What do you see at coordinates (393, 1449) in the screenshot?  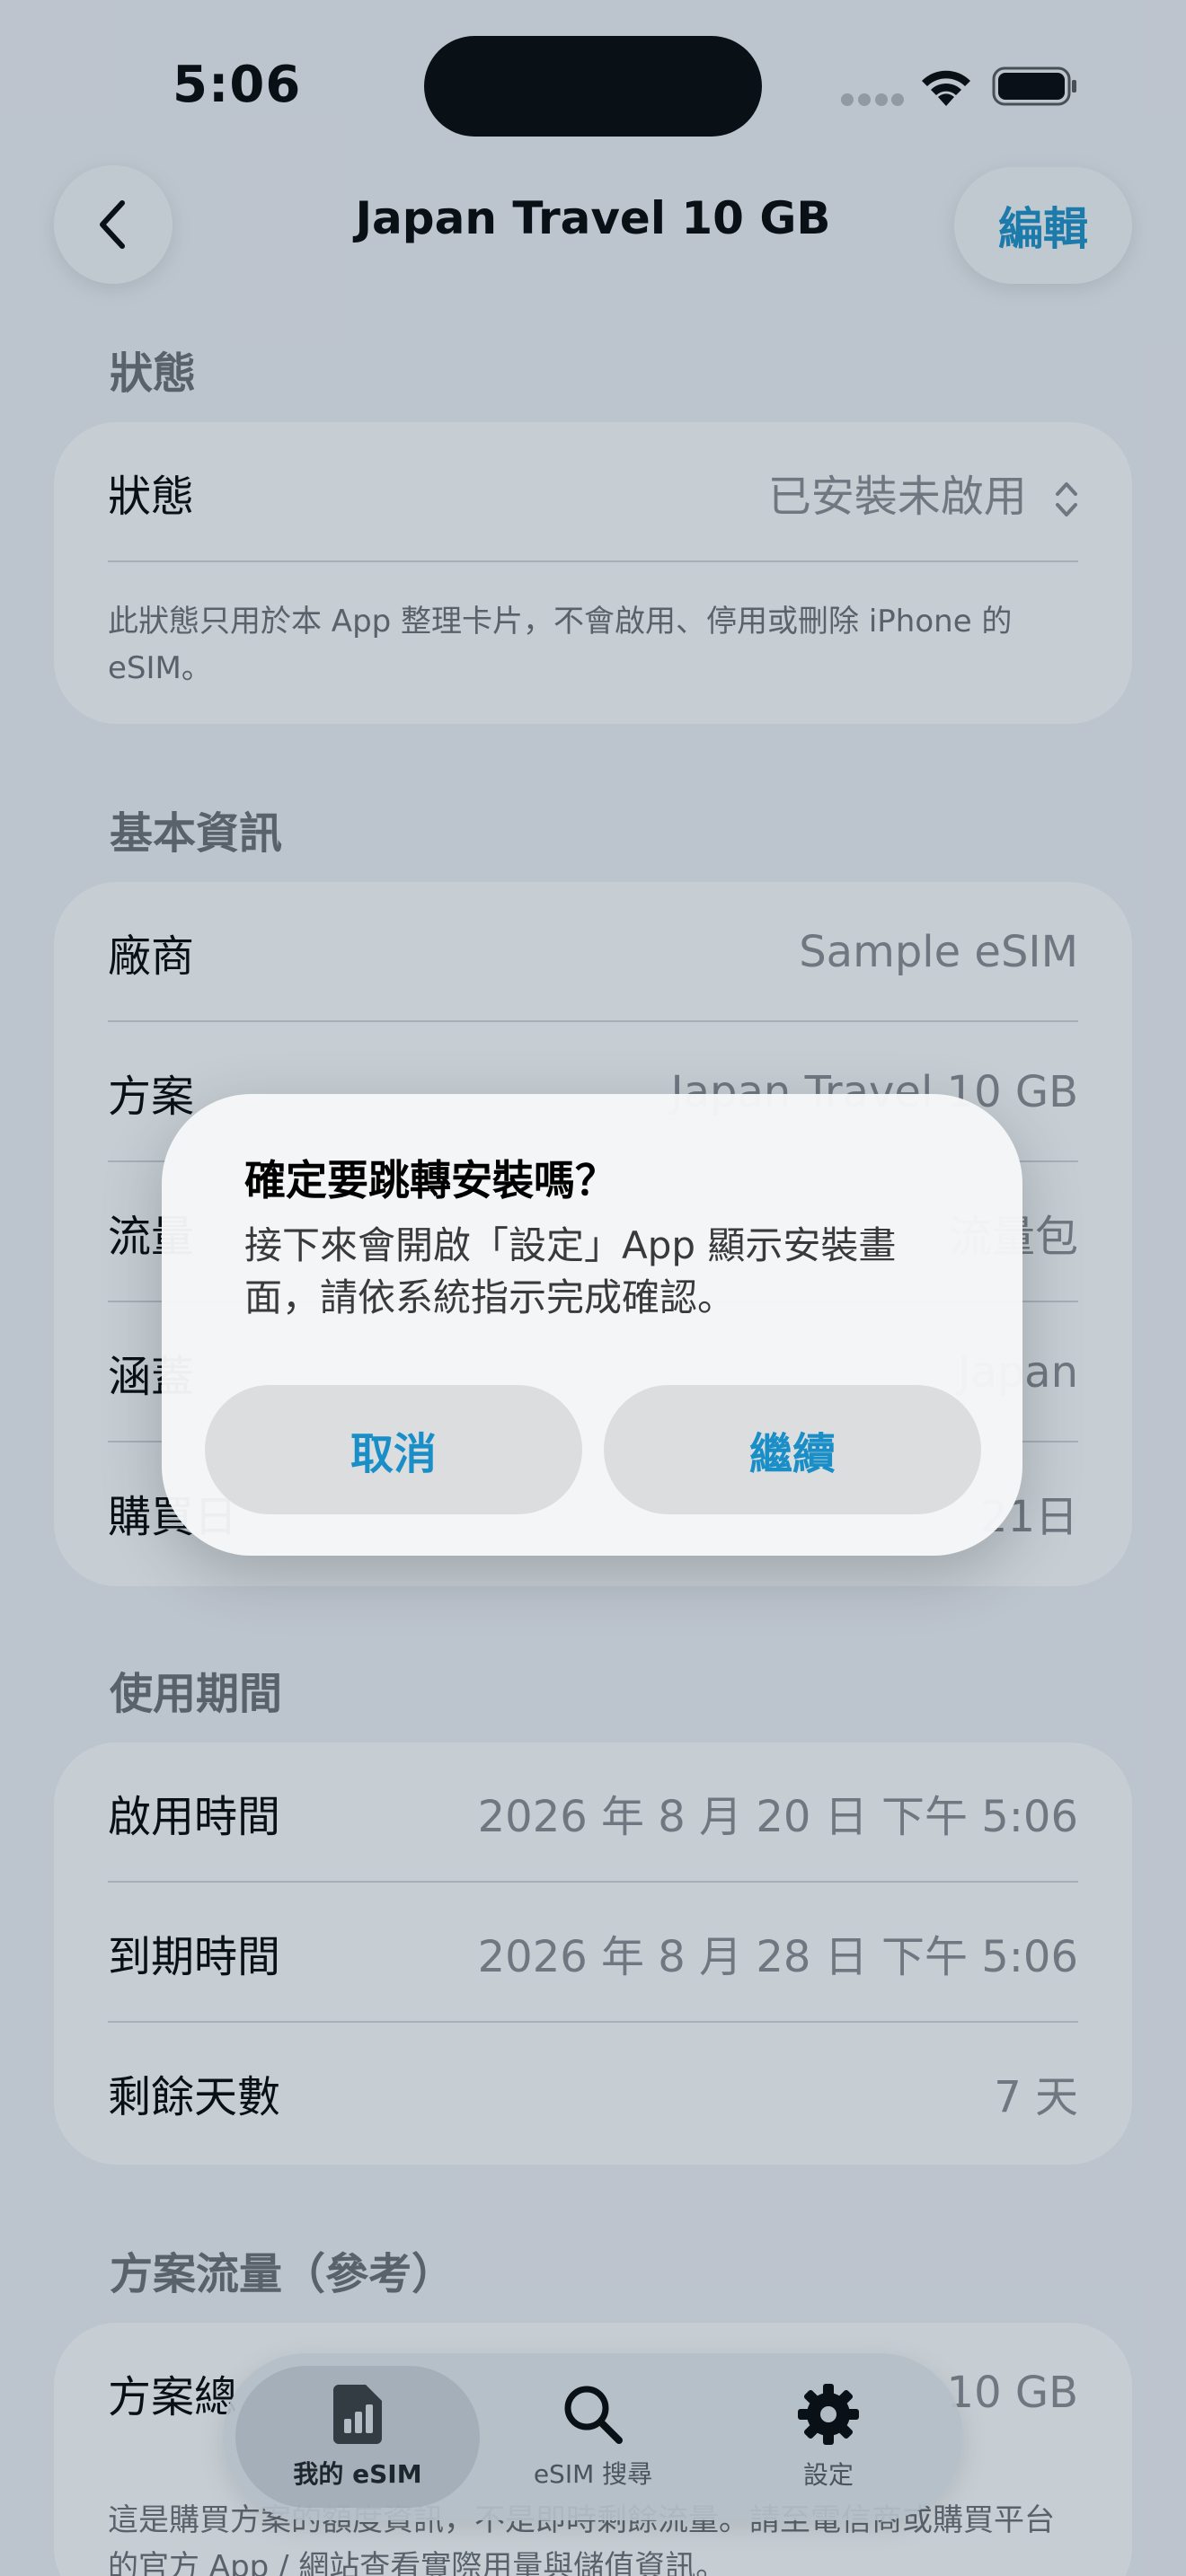 I see `cancel-button: 取消` at bounding box center [393, 1449].